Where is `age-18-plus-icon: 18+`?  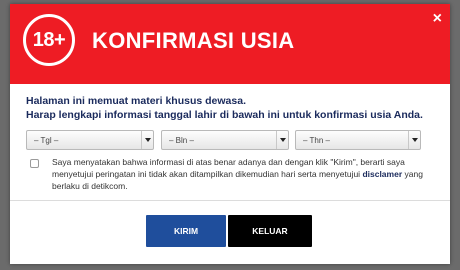 age-18-plus-icon: 18+ is located at coordinates (49, 40).